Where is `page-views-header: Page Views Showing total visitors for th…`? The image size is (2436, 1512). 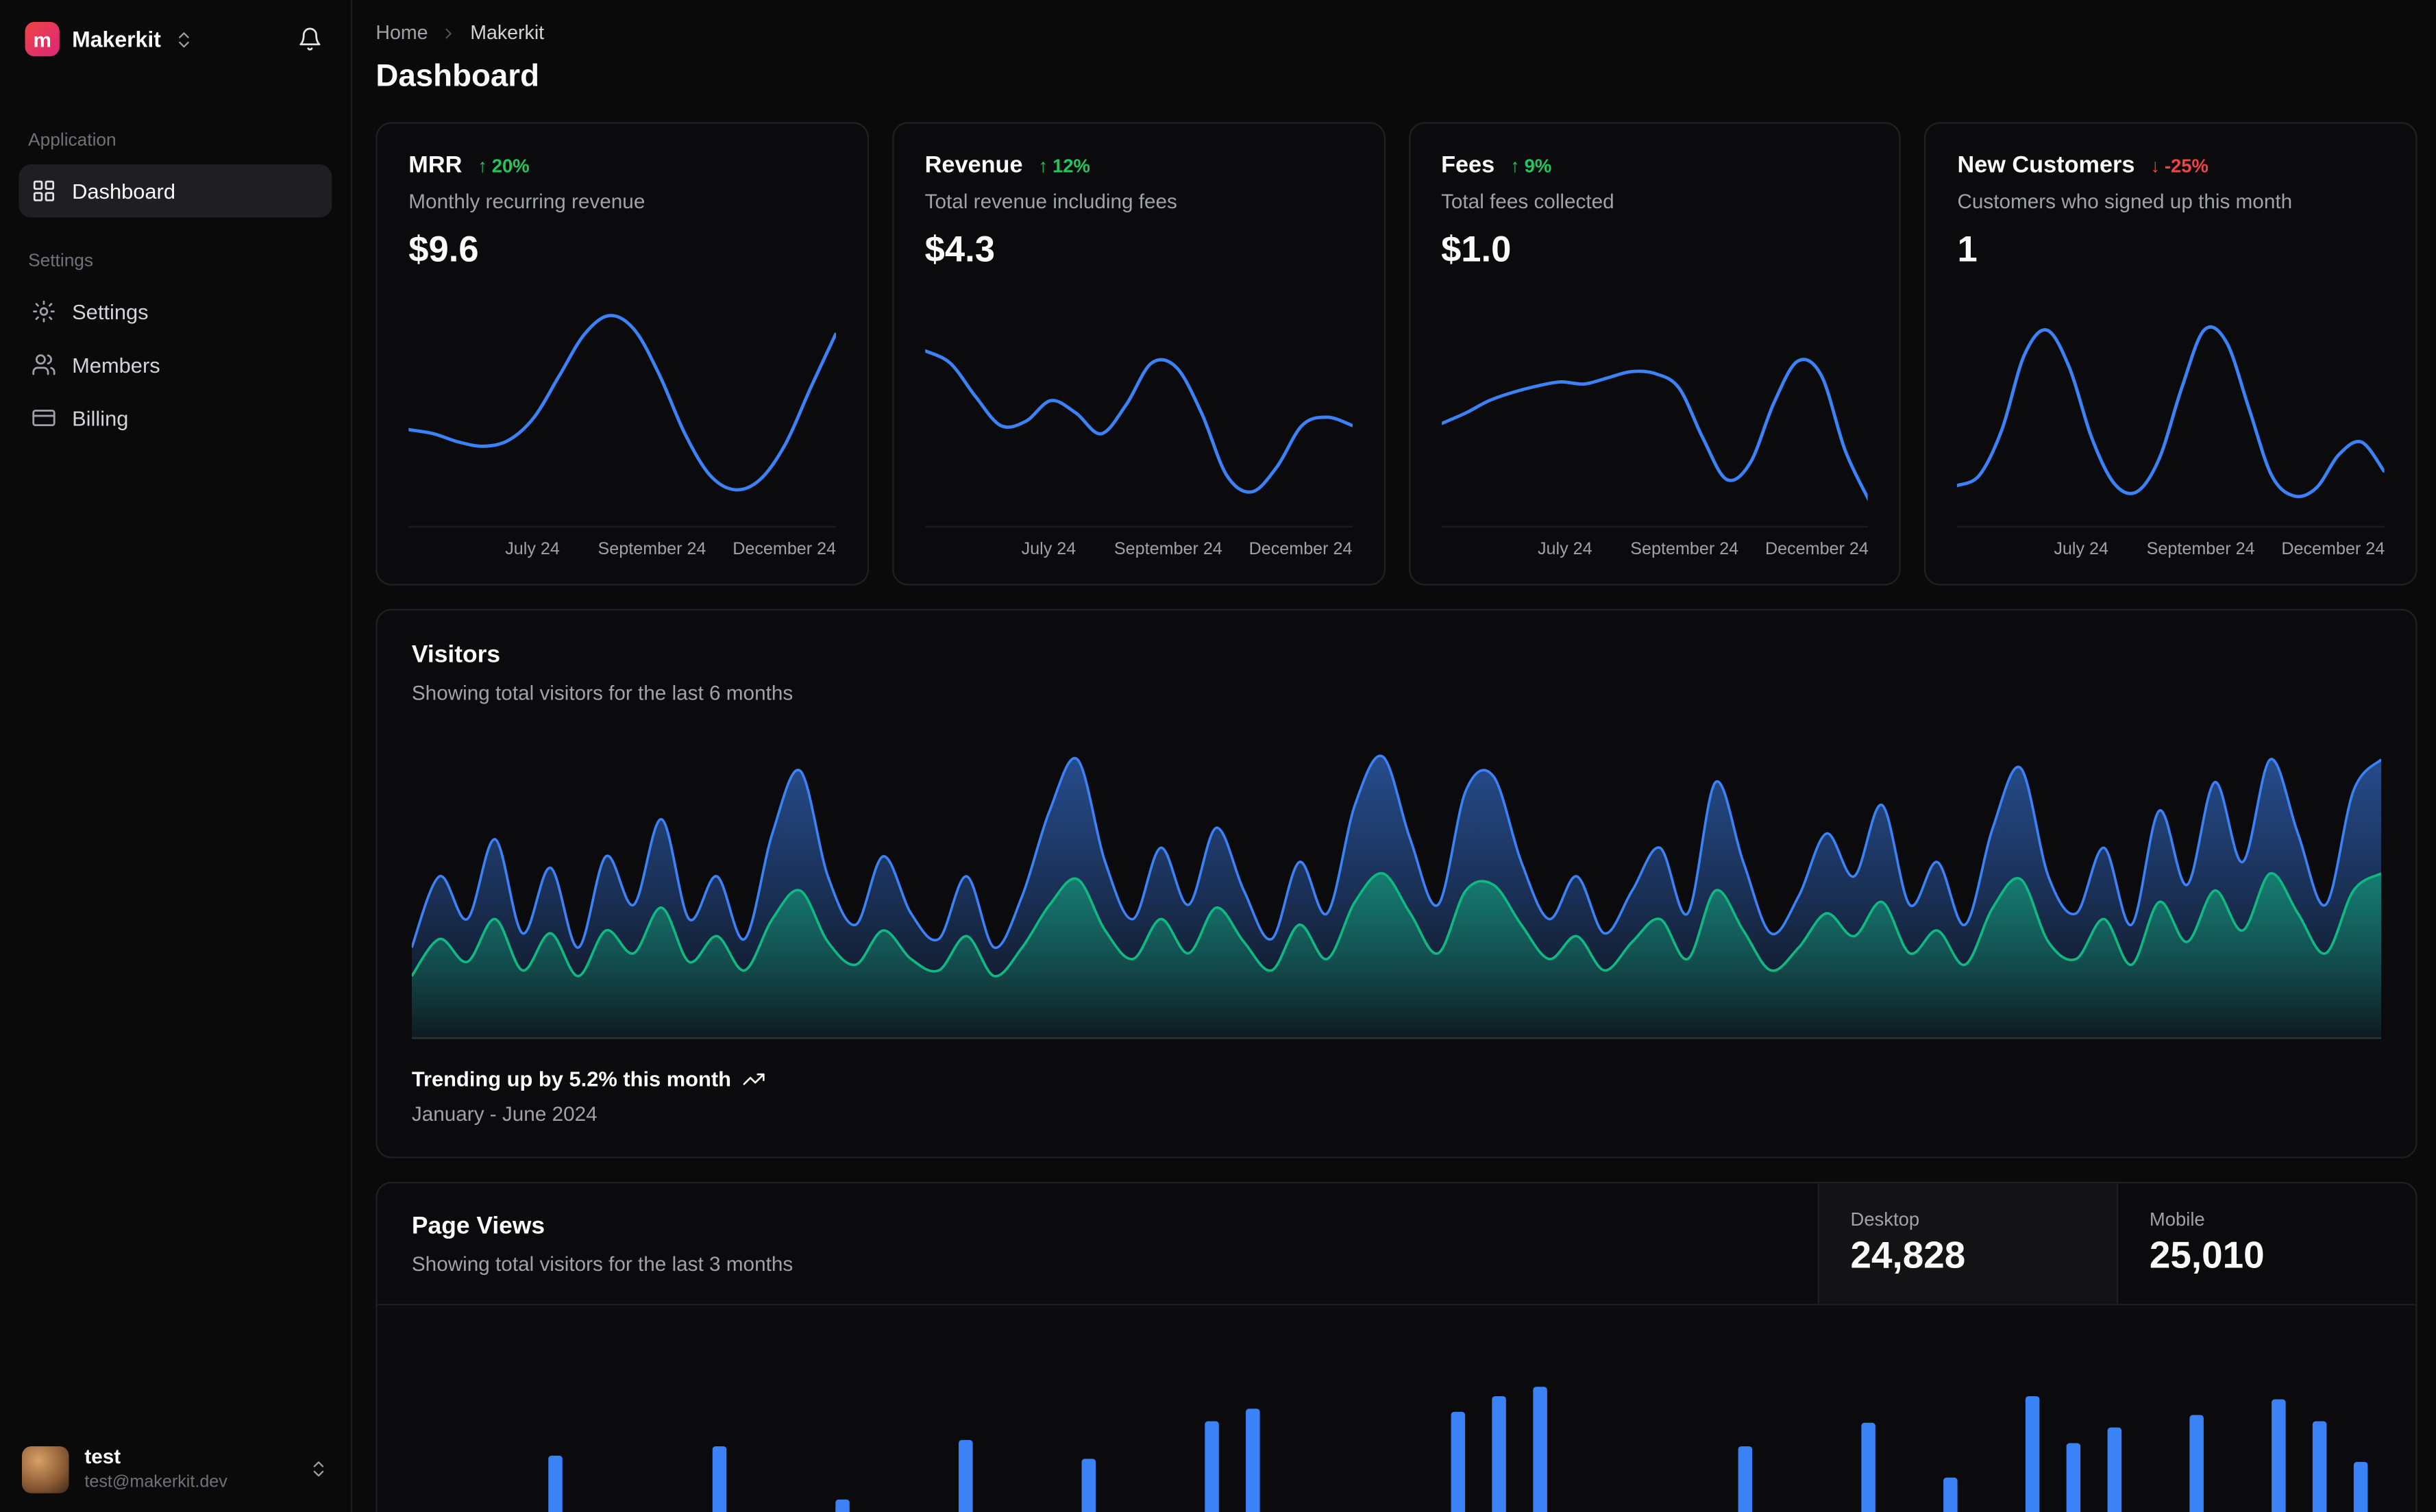
page-views-header: Page Views Showing total visitors for th… is located at coordinates (1397, 1245).